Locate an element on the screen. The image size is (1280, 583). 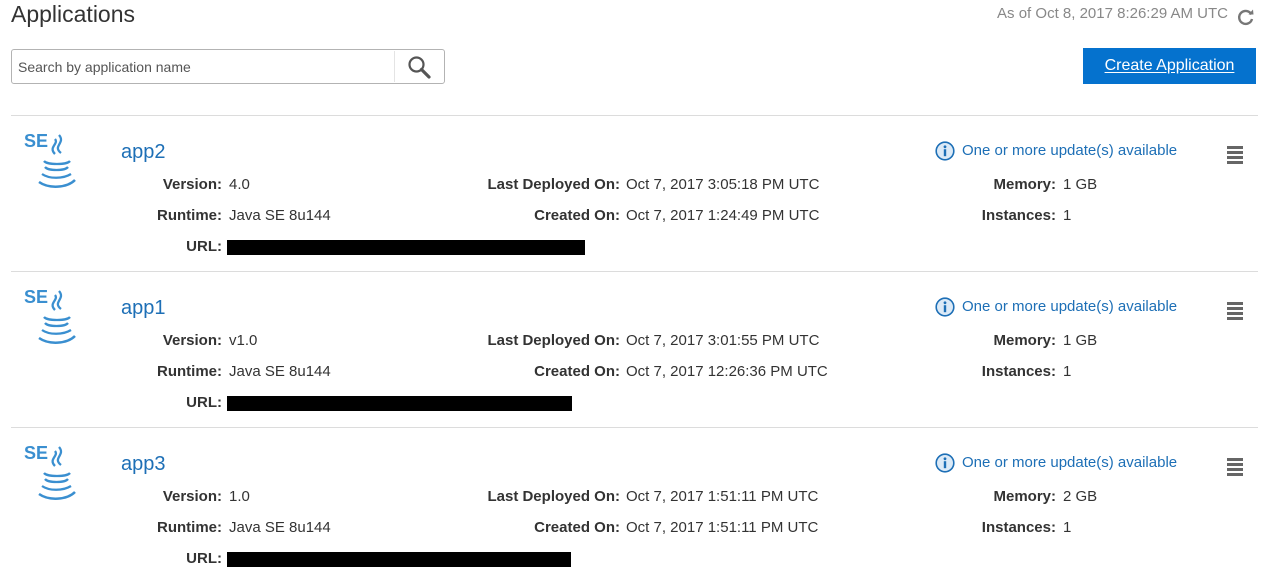
search-icon is located at coordinates (419, 67).